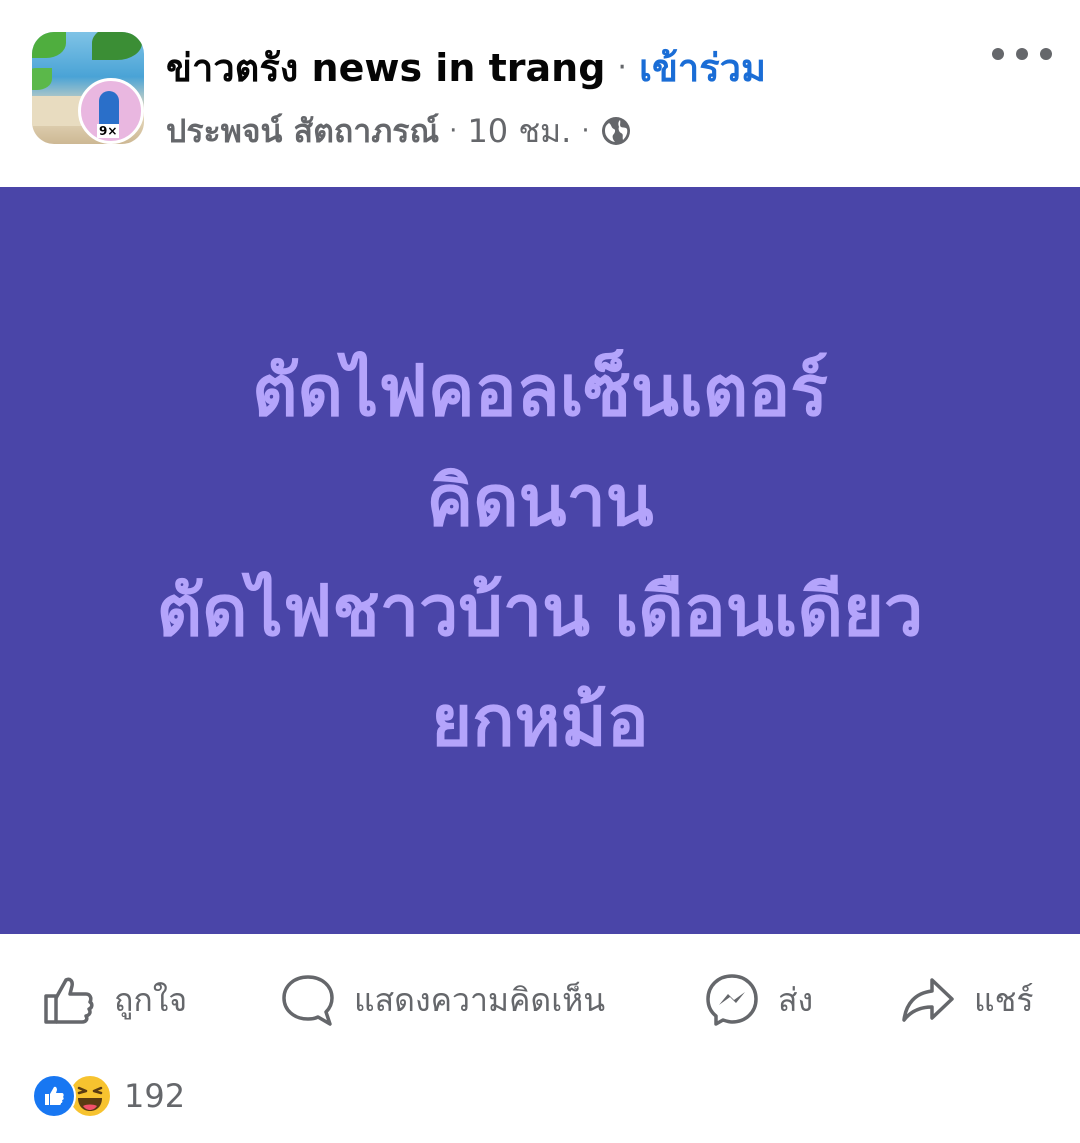 The width and height of the screenshot is (1080, 1143). What do you see at coordinates (540, 390) in the screenshot?
I see `post-text-line: ตัดไฟคอลเซ็นเตอร์` at bounding box center [540, 390].